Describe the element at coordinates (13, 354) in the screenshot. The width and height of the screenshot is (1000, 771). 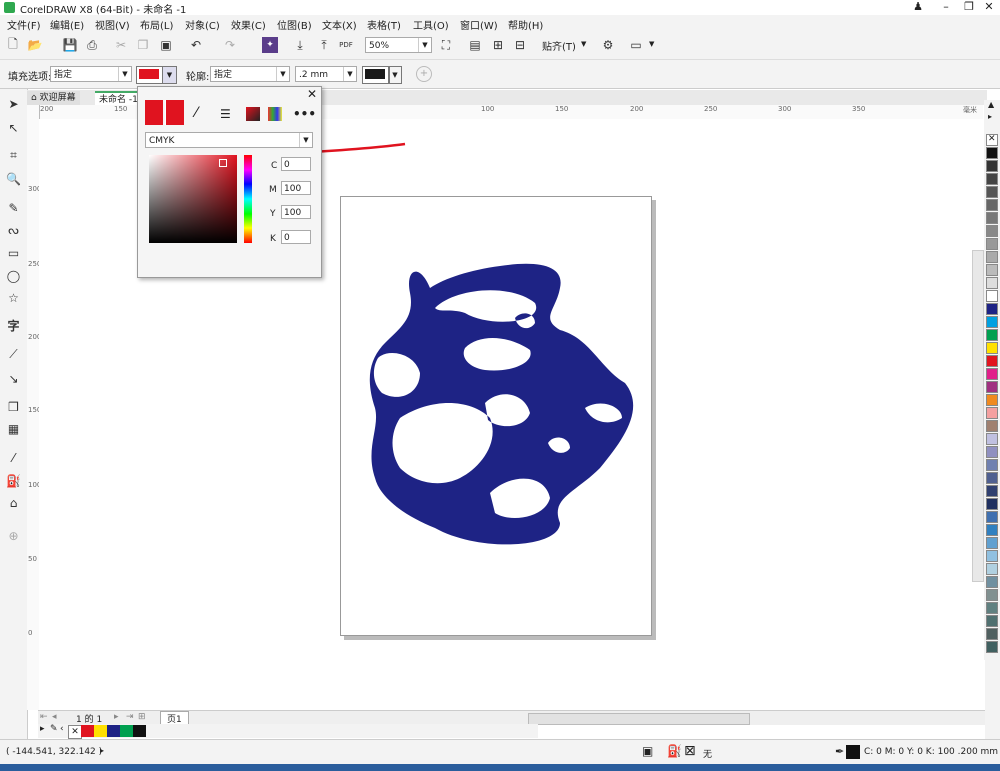
I see `parallel-dimension-icon: ⟋` at that location.